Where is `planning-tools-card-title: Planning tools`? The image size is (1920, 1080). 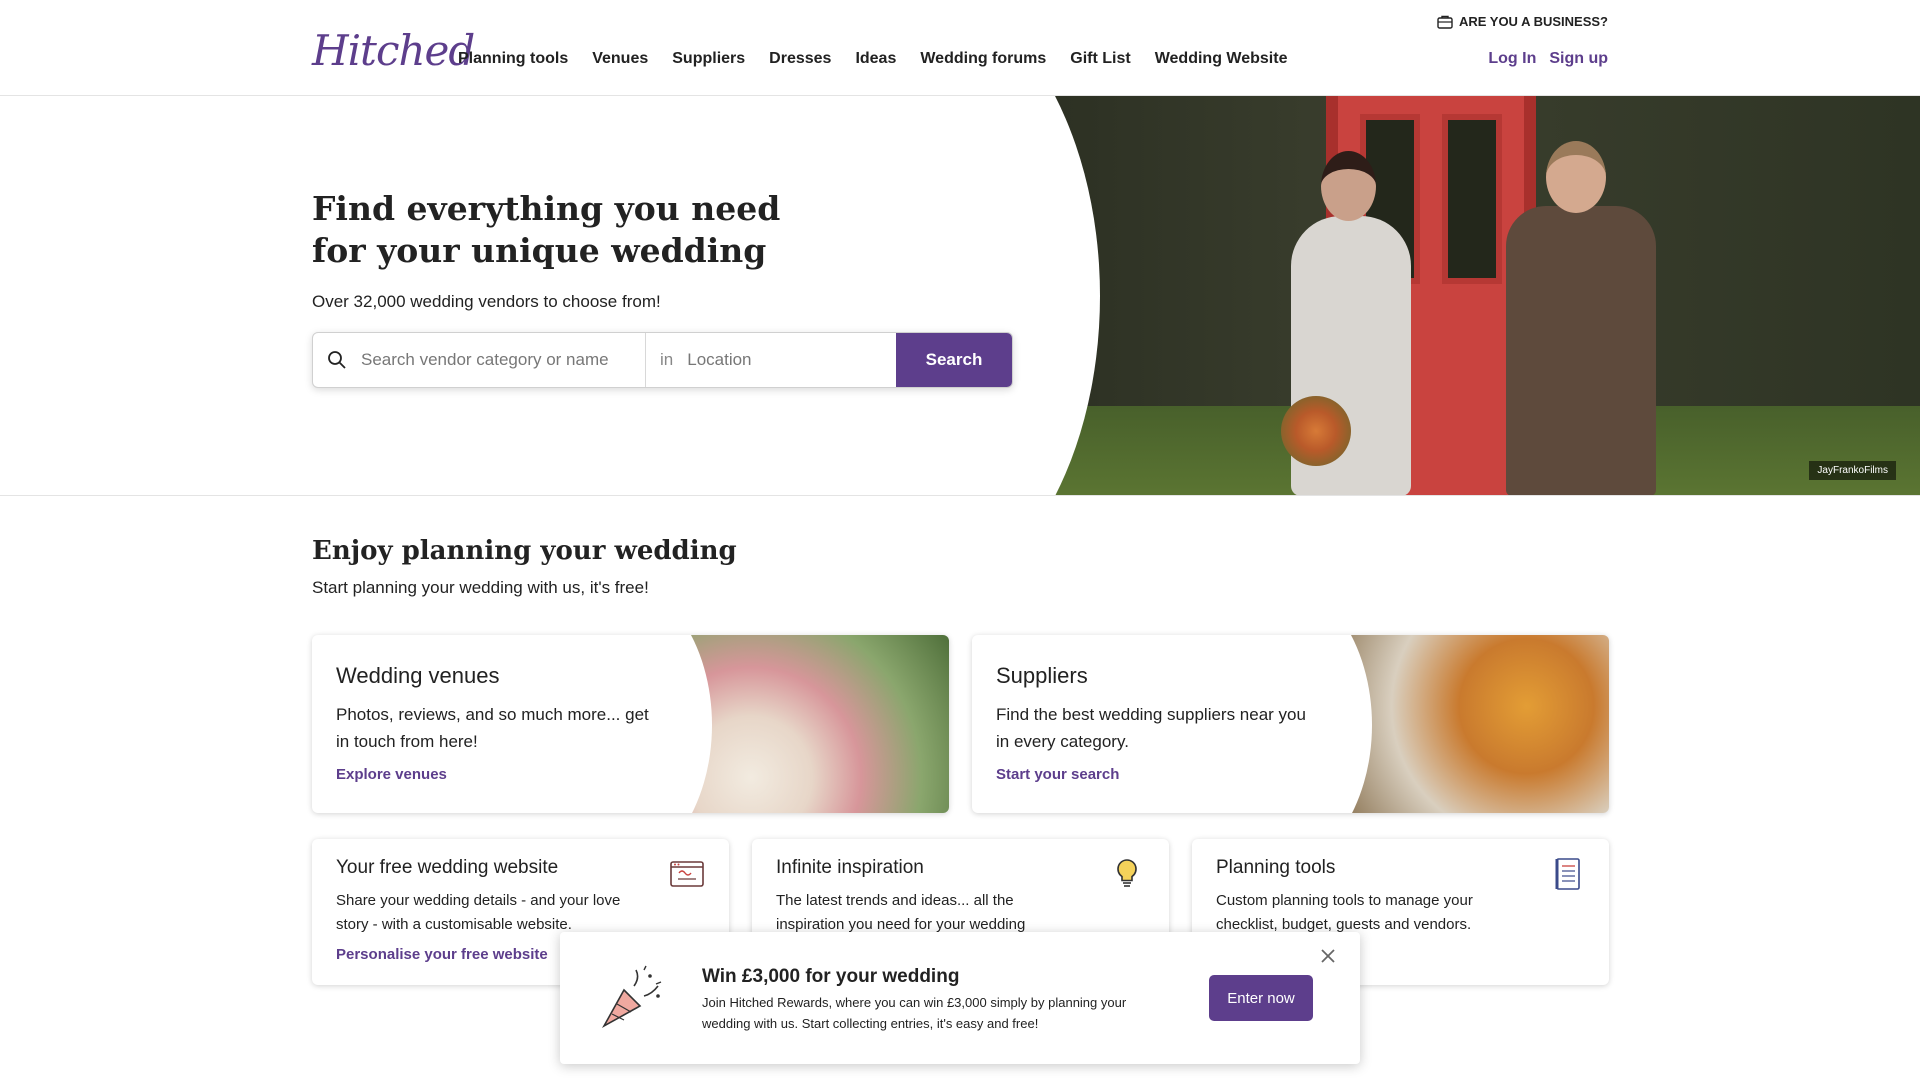 planning-tools-card-title: Planning tools is located at coordinates (1276, 867).